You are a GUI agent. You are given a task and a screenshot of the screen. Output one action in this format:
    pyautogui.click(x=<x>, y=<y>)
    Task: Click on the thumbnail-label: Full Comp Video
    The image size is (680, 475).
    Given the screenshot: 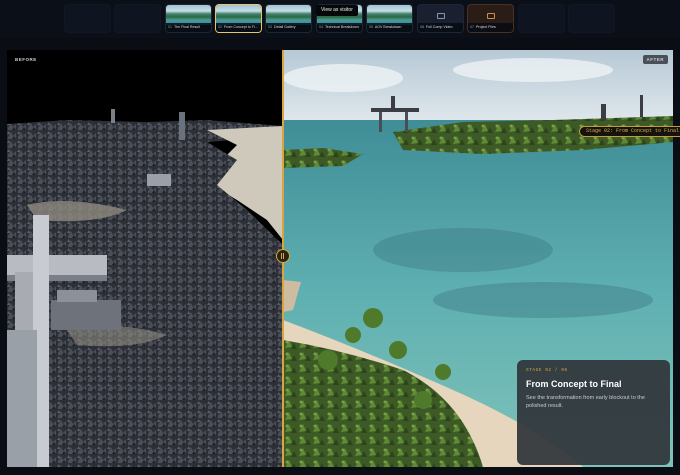 What is the action you would take?
    pyautogui.click(x=439, y=27)
    